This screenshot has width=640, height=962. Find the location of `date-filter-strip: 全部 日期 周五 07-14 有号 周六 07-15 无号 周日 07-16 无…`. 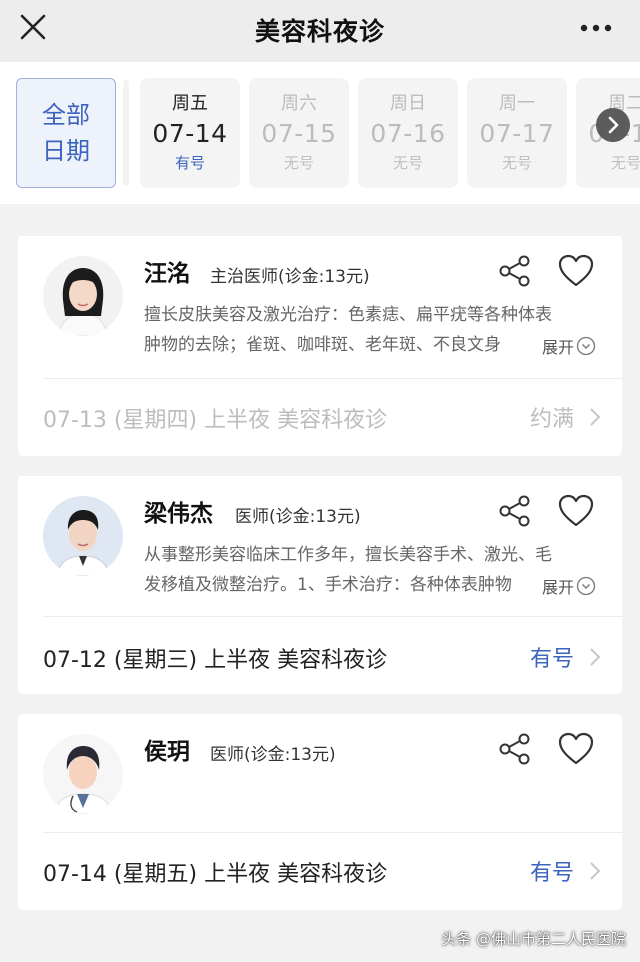

date-filter-strip: 全部 日期 周五 07-14 有号 周六 07-15 无号 周日 07-16 无… is located at coordinates (320, 133).